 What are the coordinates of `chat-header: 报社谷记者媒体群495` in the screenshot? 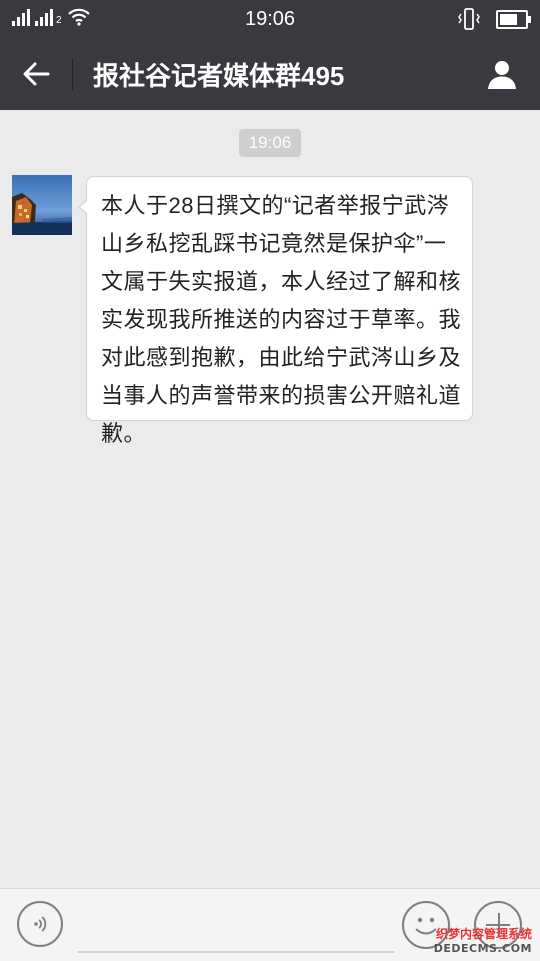 It's located at (270, 74).